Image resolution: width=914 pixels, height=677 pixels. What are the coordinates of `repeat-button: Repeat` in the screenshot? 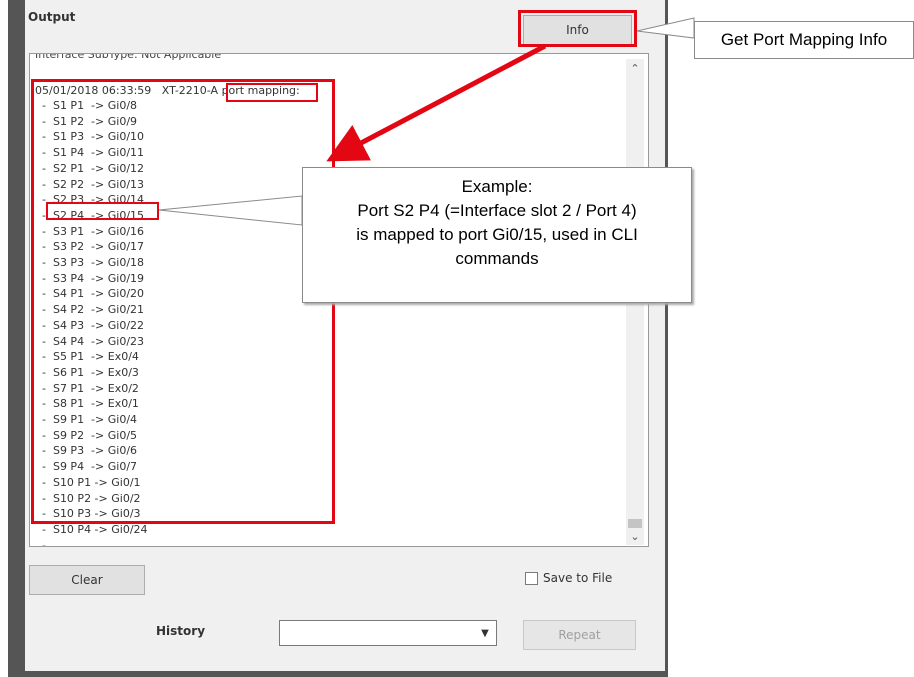 It's located at (579, 635).